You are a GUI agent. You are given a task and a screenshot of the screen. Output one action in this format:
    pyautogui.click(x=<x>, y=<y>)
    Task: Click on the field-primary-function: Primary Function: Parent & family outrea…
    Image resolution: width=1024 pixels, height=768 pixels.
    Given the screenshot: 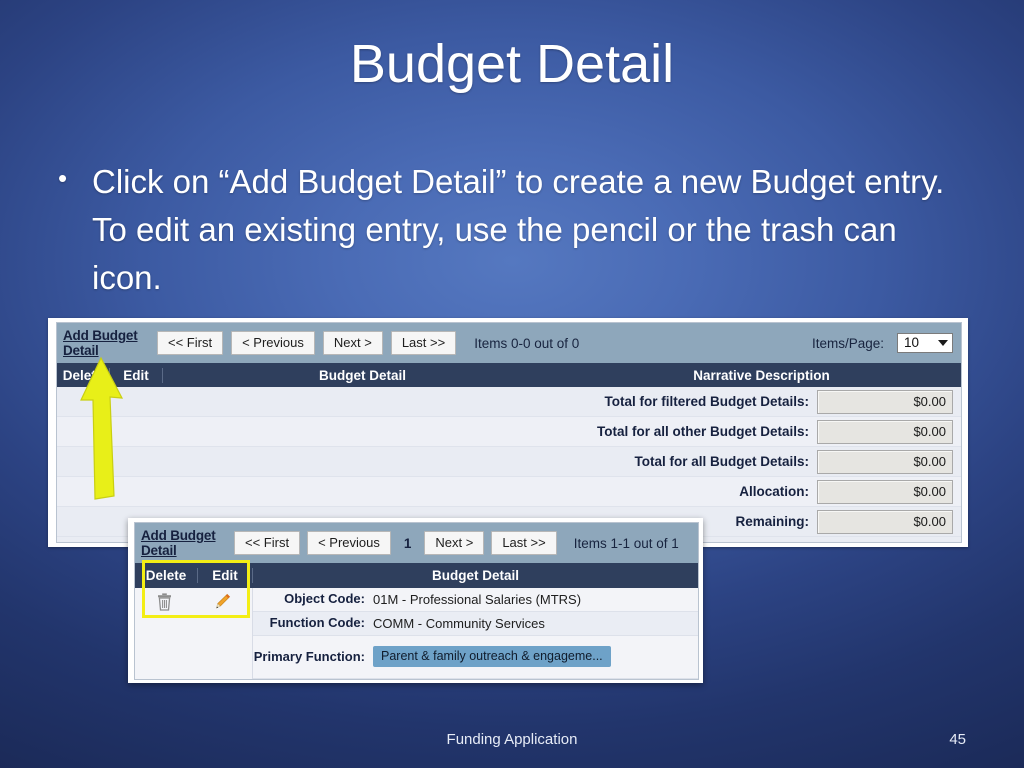 What is the action you would take?
    pyautogui.click(x=475, y=657)
    